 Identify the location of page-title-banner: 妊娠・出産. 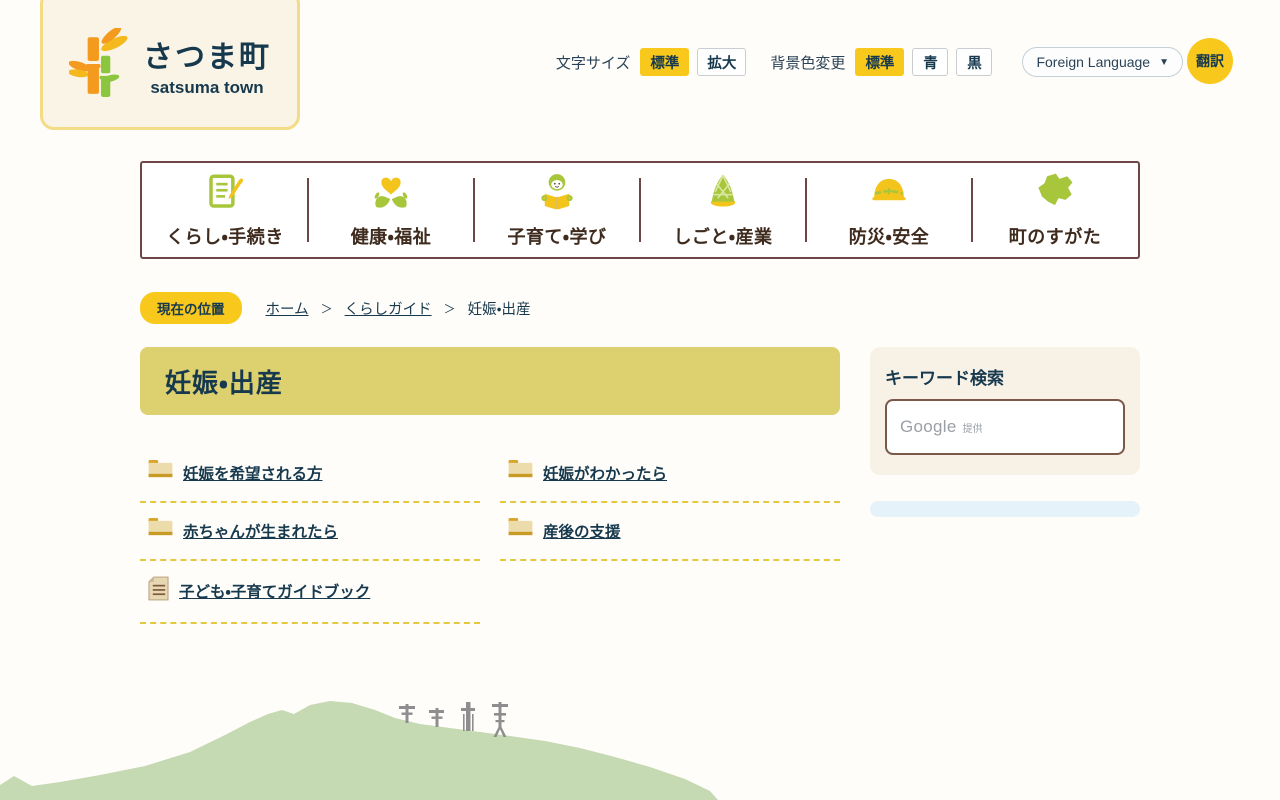
(490, 381).